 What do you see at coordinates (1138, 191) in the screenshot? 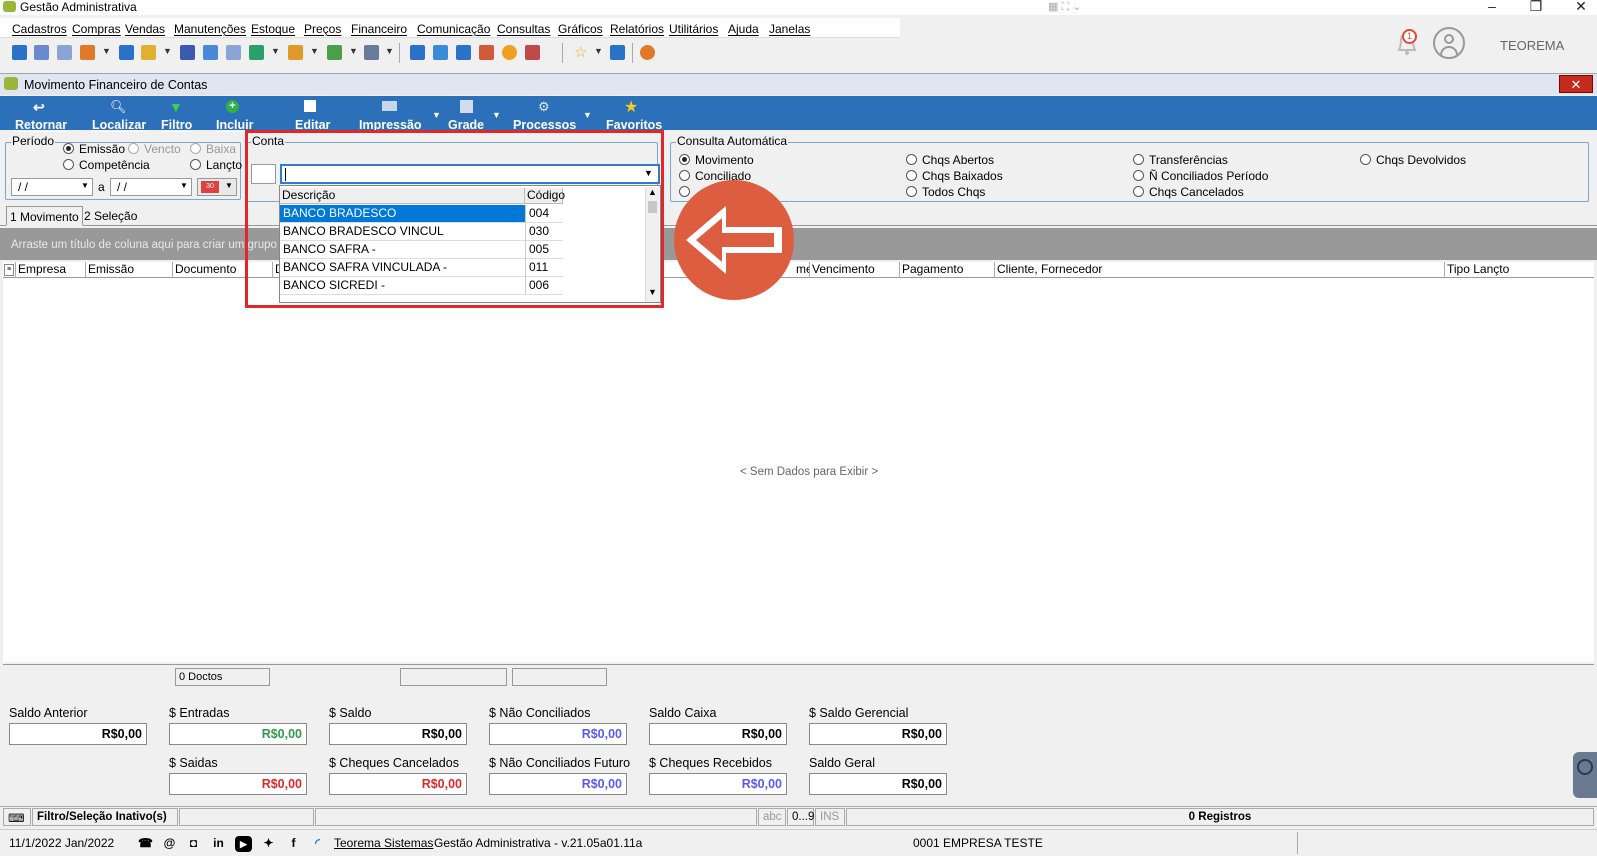
I see `chqs-cancelados-radio` at bounding box center [1138, 191].